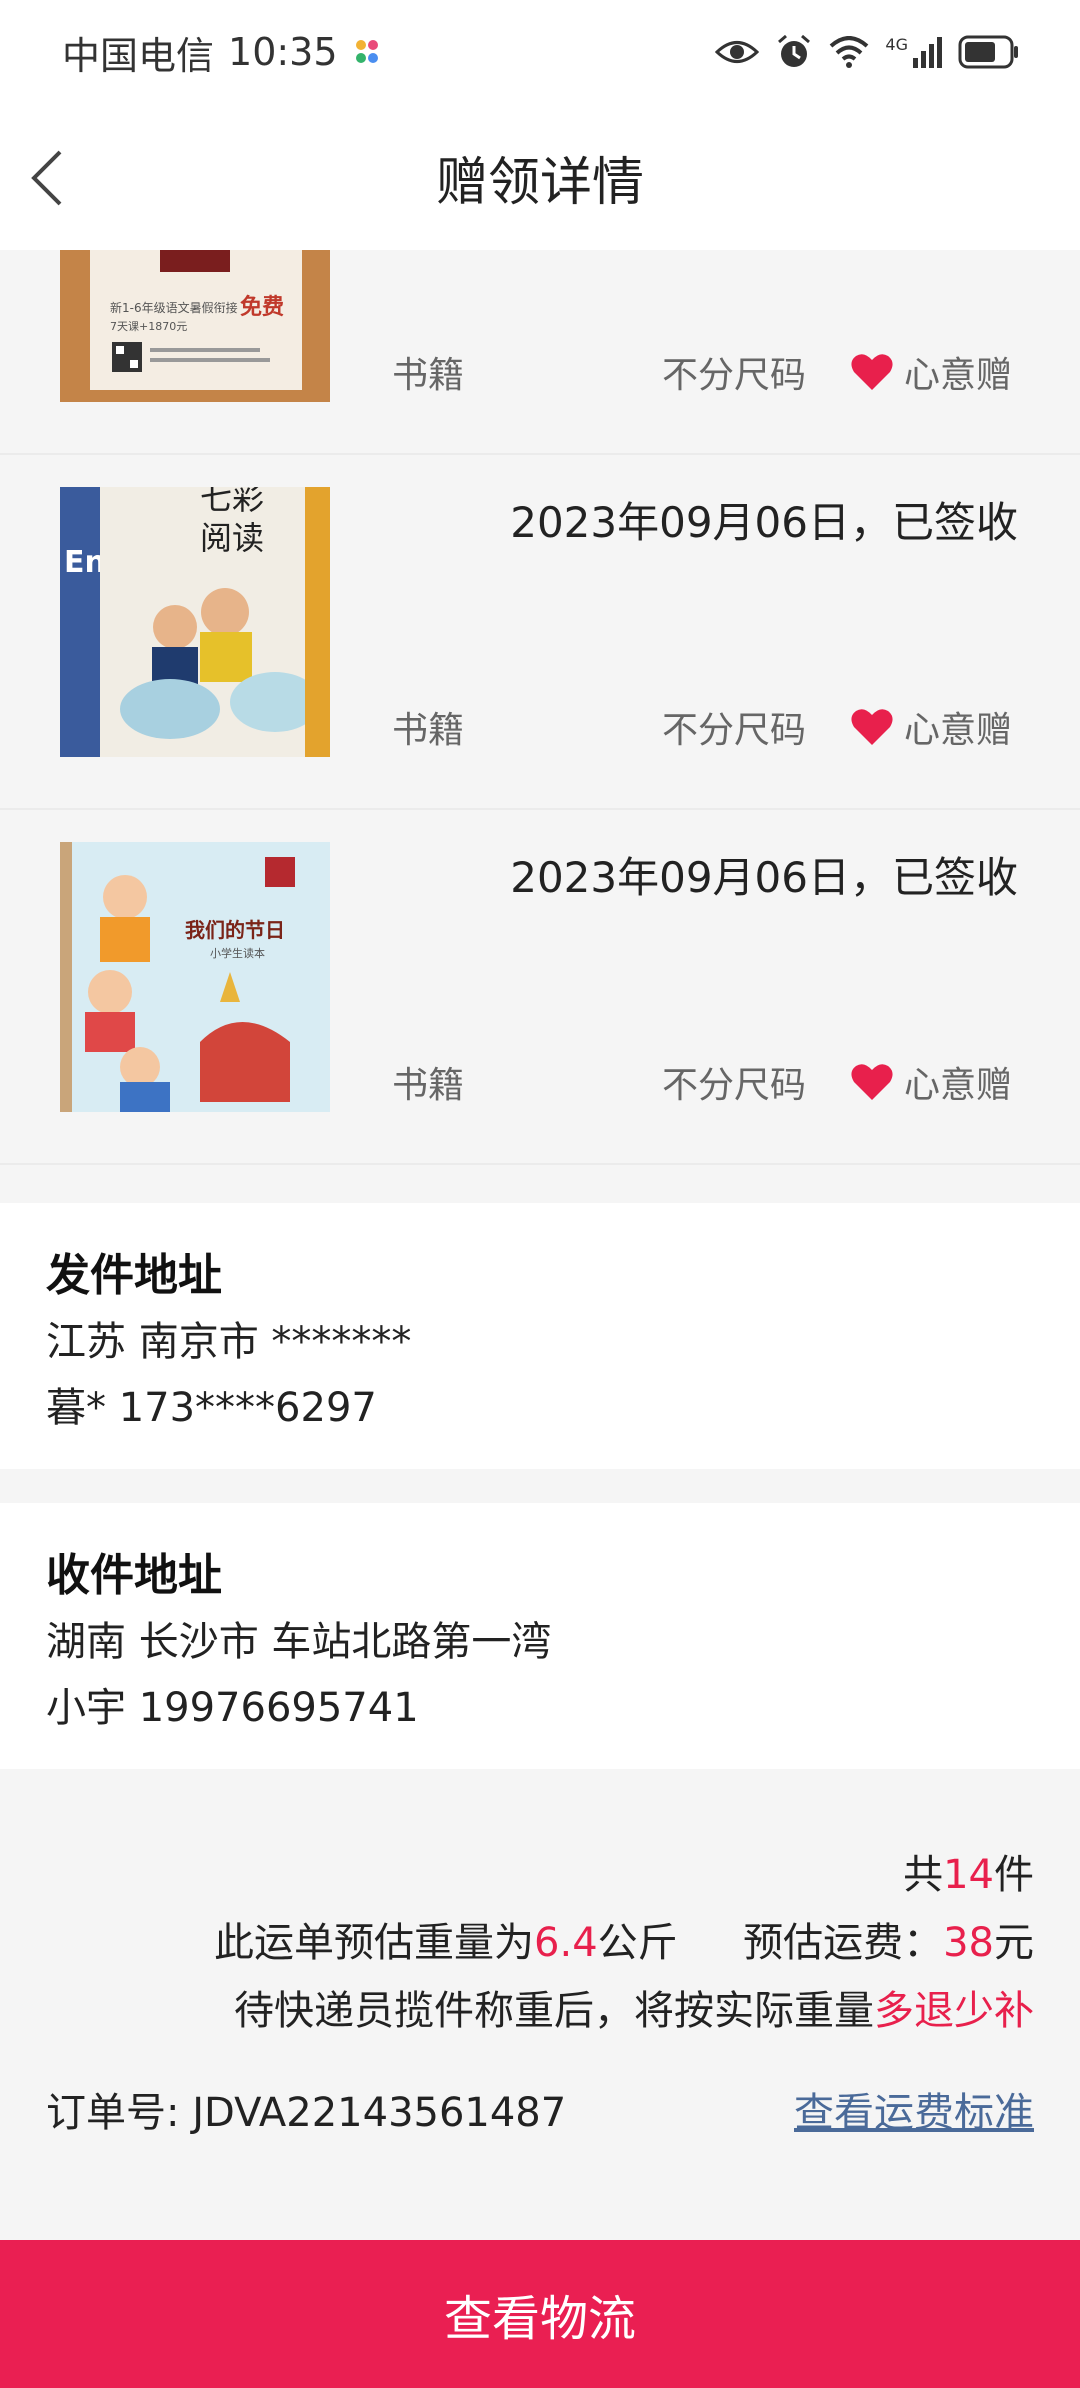  Describe the element at coordinates (923, 1875) in the screenshot. I see `count-prefix: 共` at that location.